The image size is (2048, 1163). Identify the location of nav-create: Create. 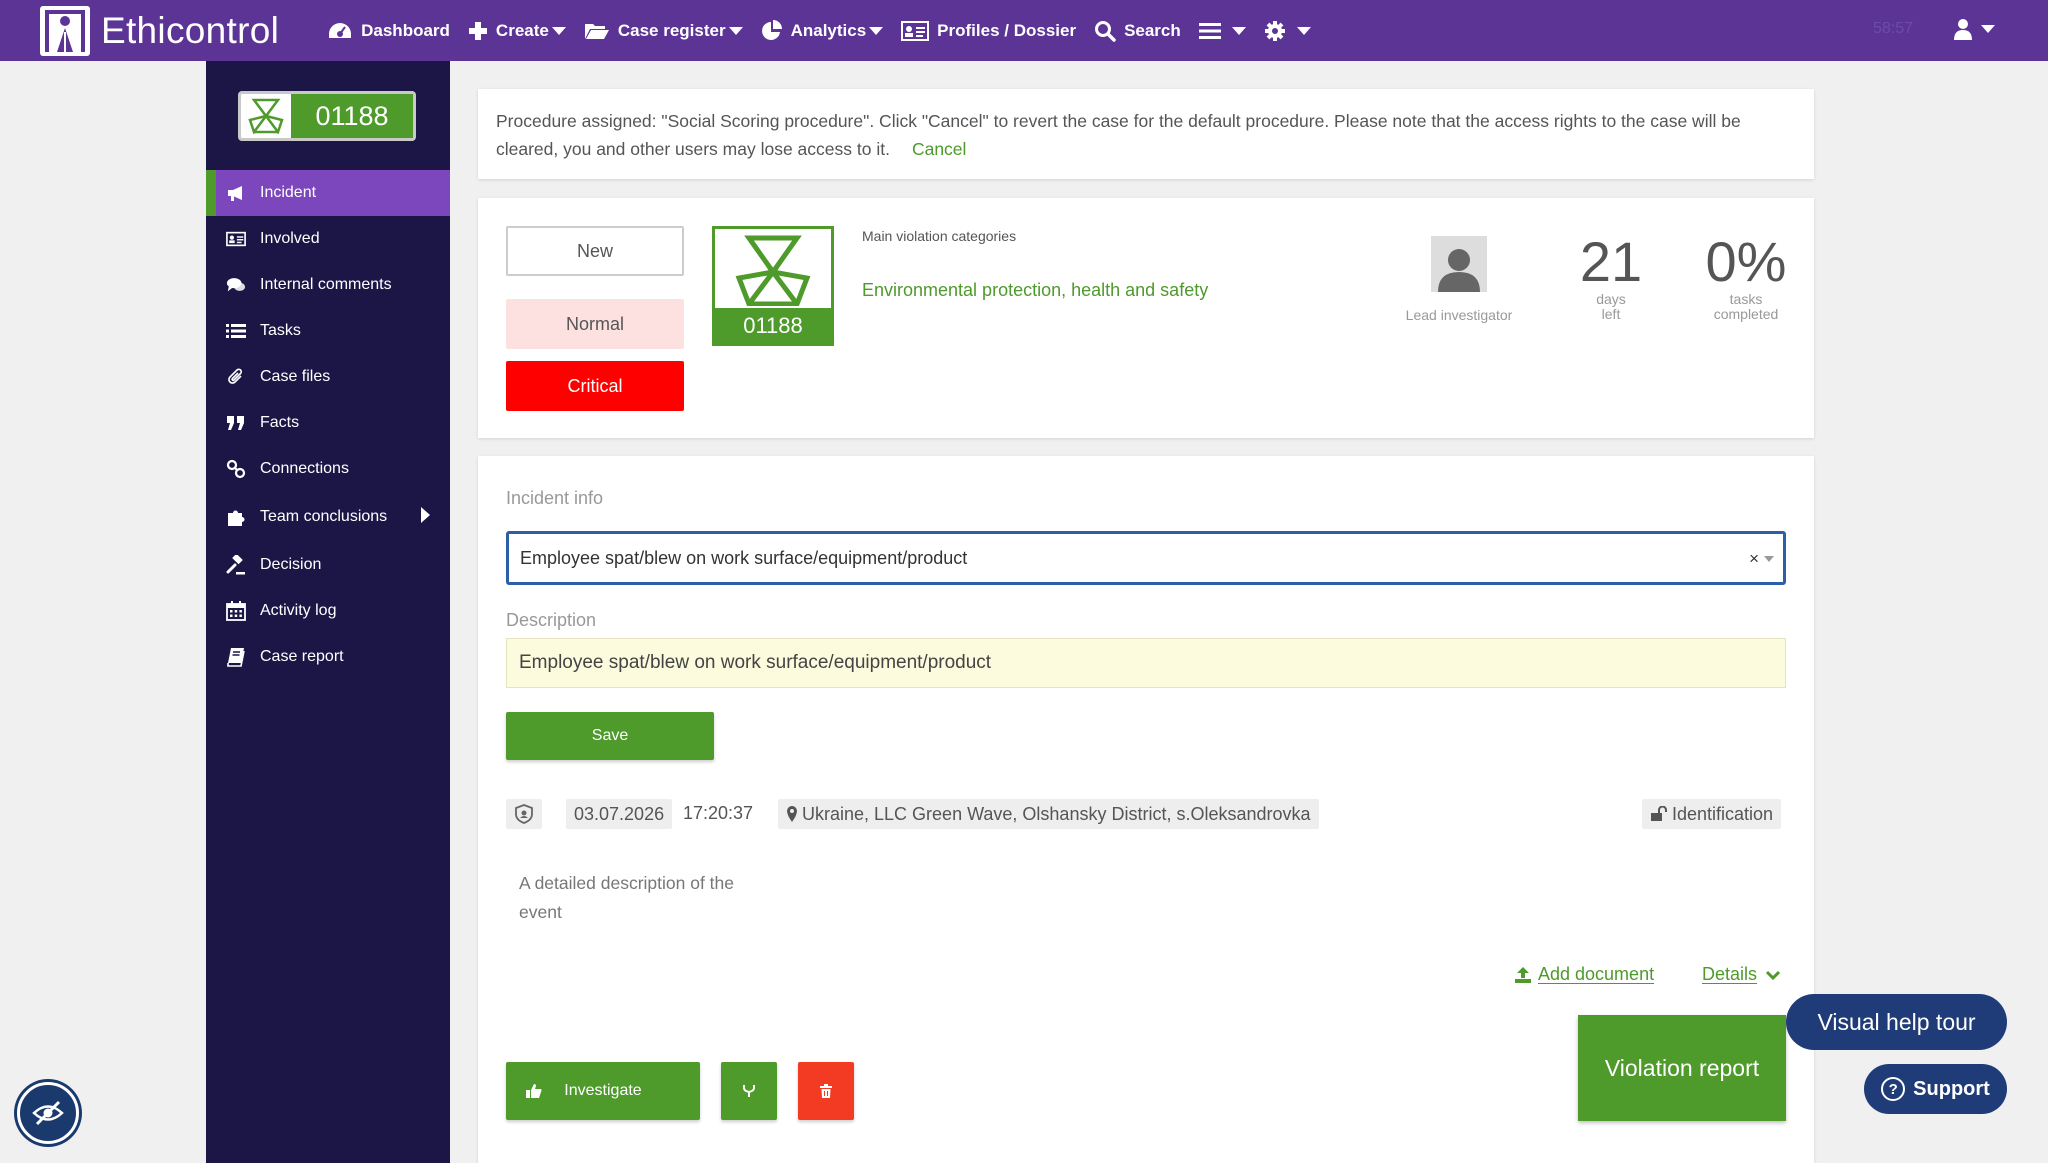
(517, 31).